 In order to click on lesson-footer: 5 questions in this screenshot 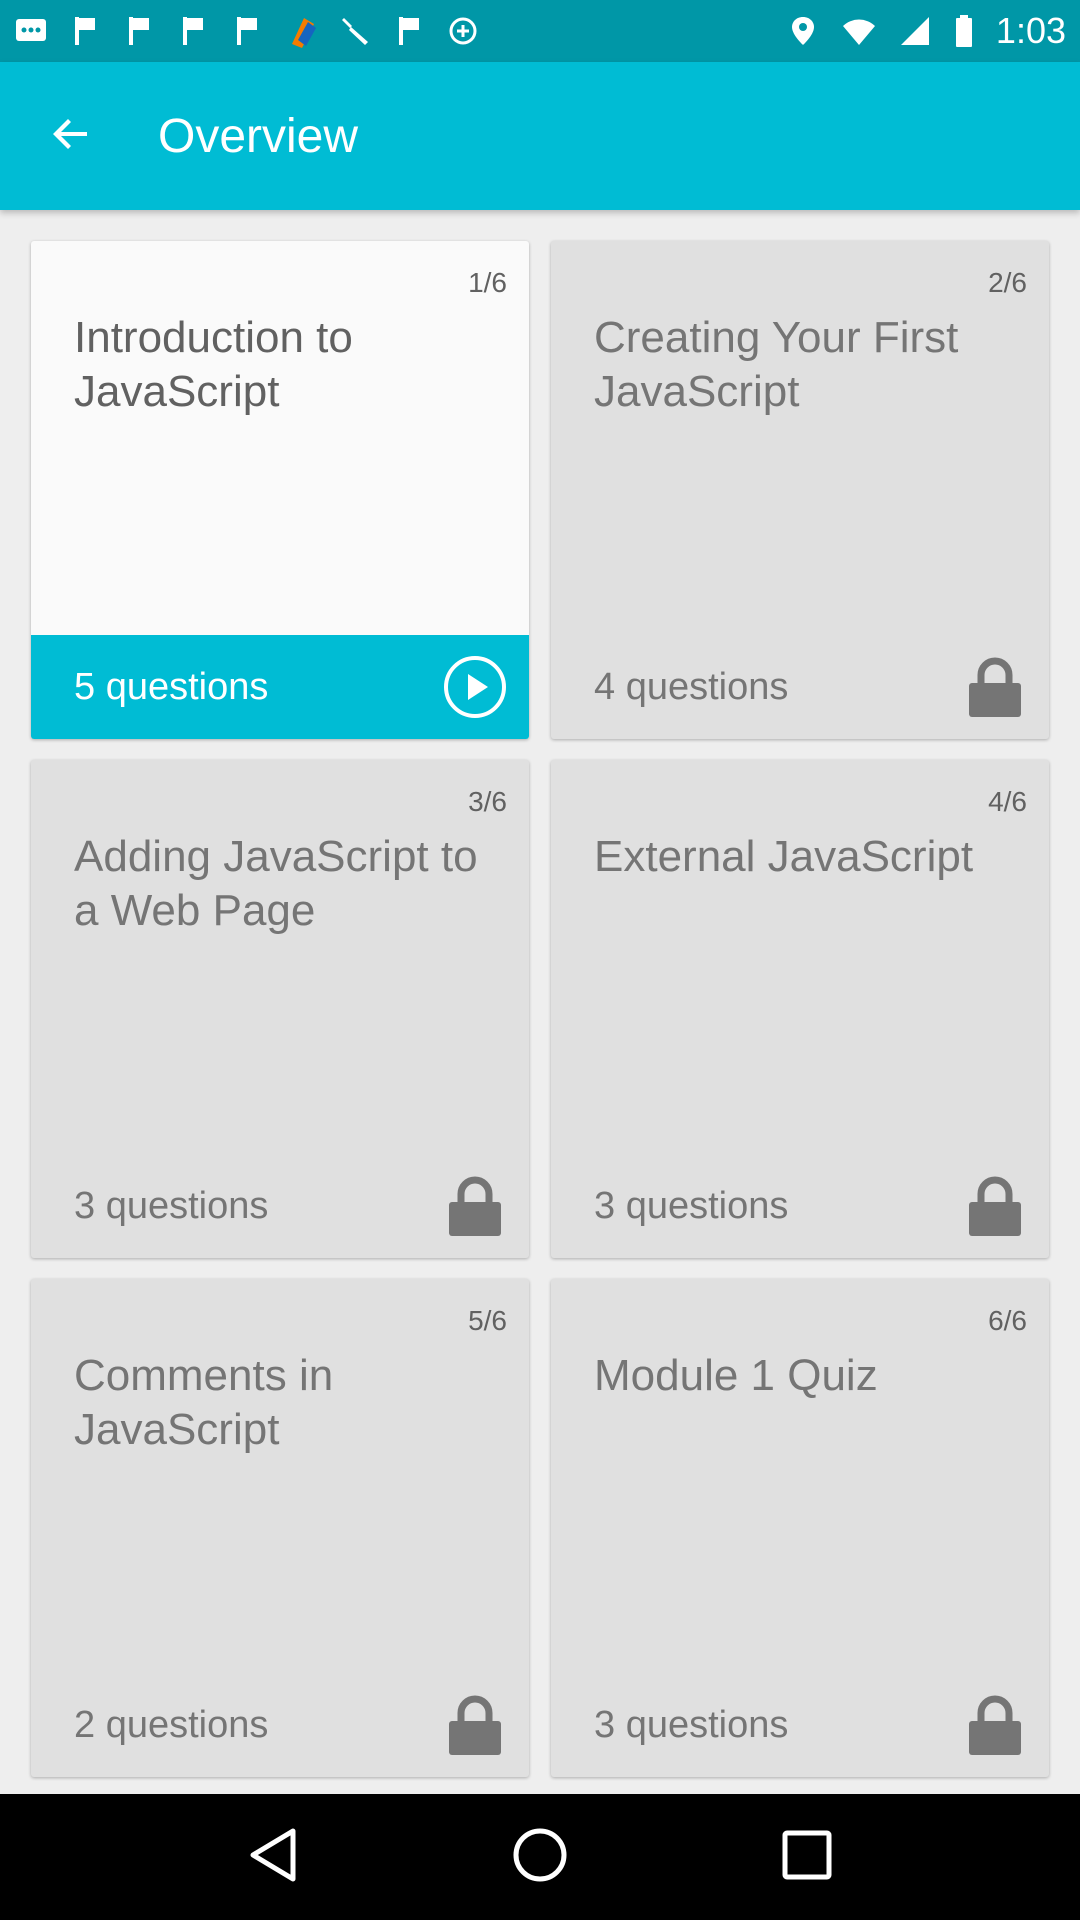, I will do `click(280, 687)`.